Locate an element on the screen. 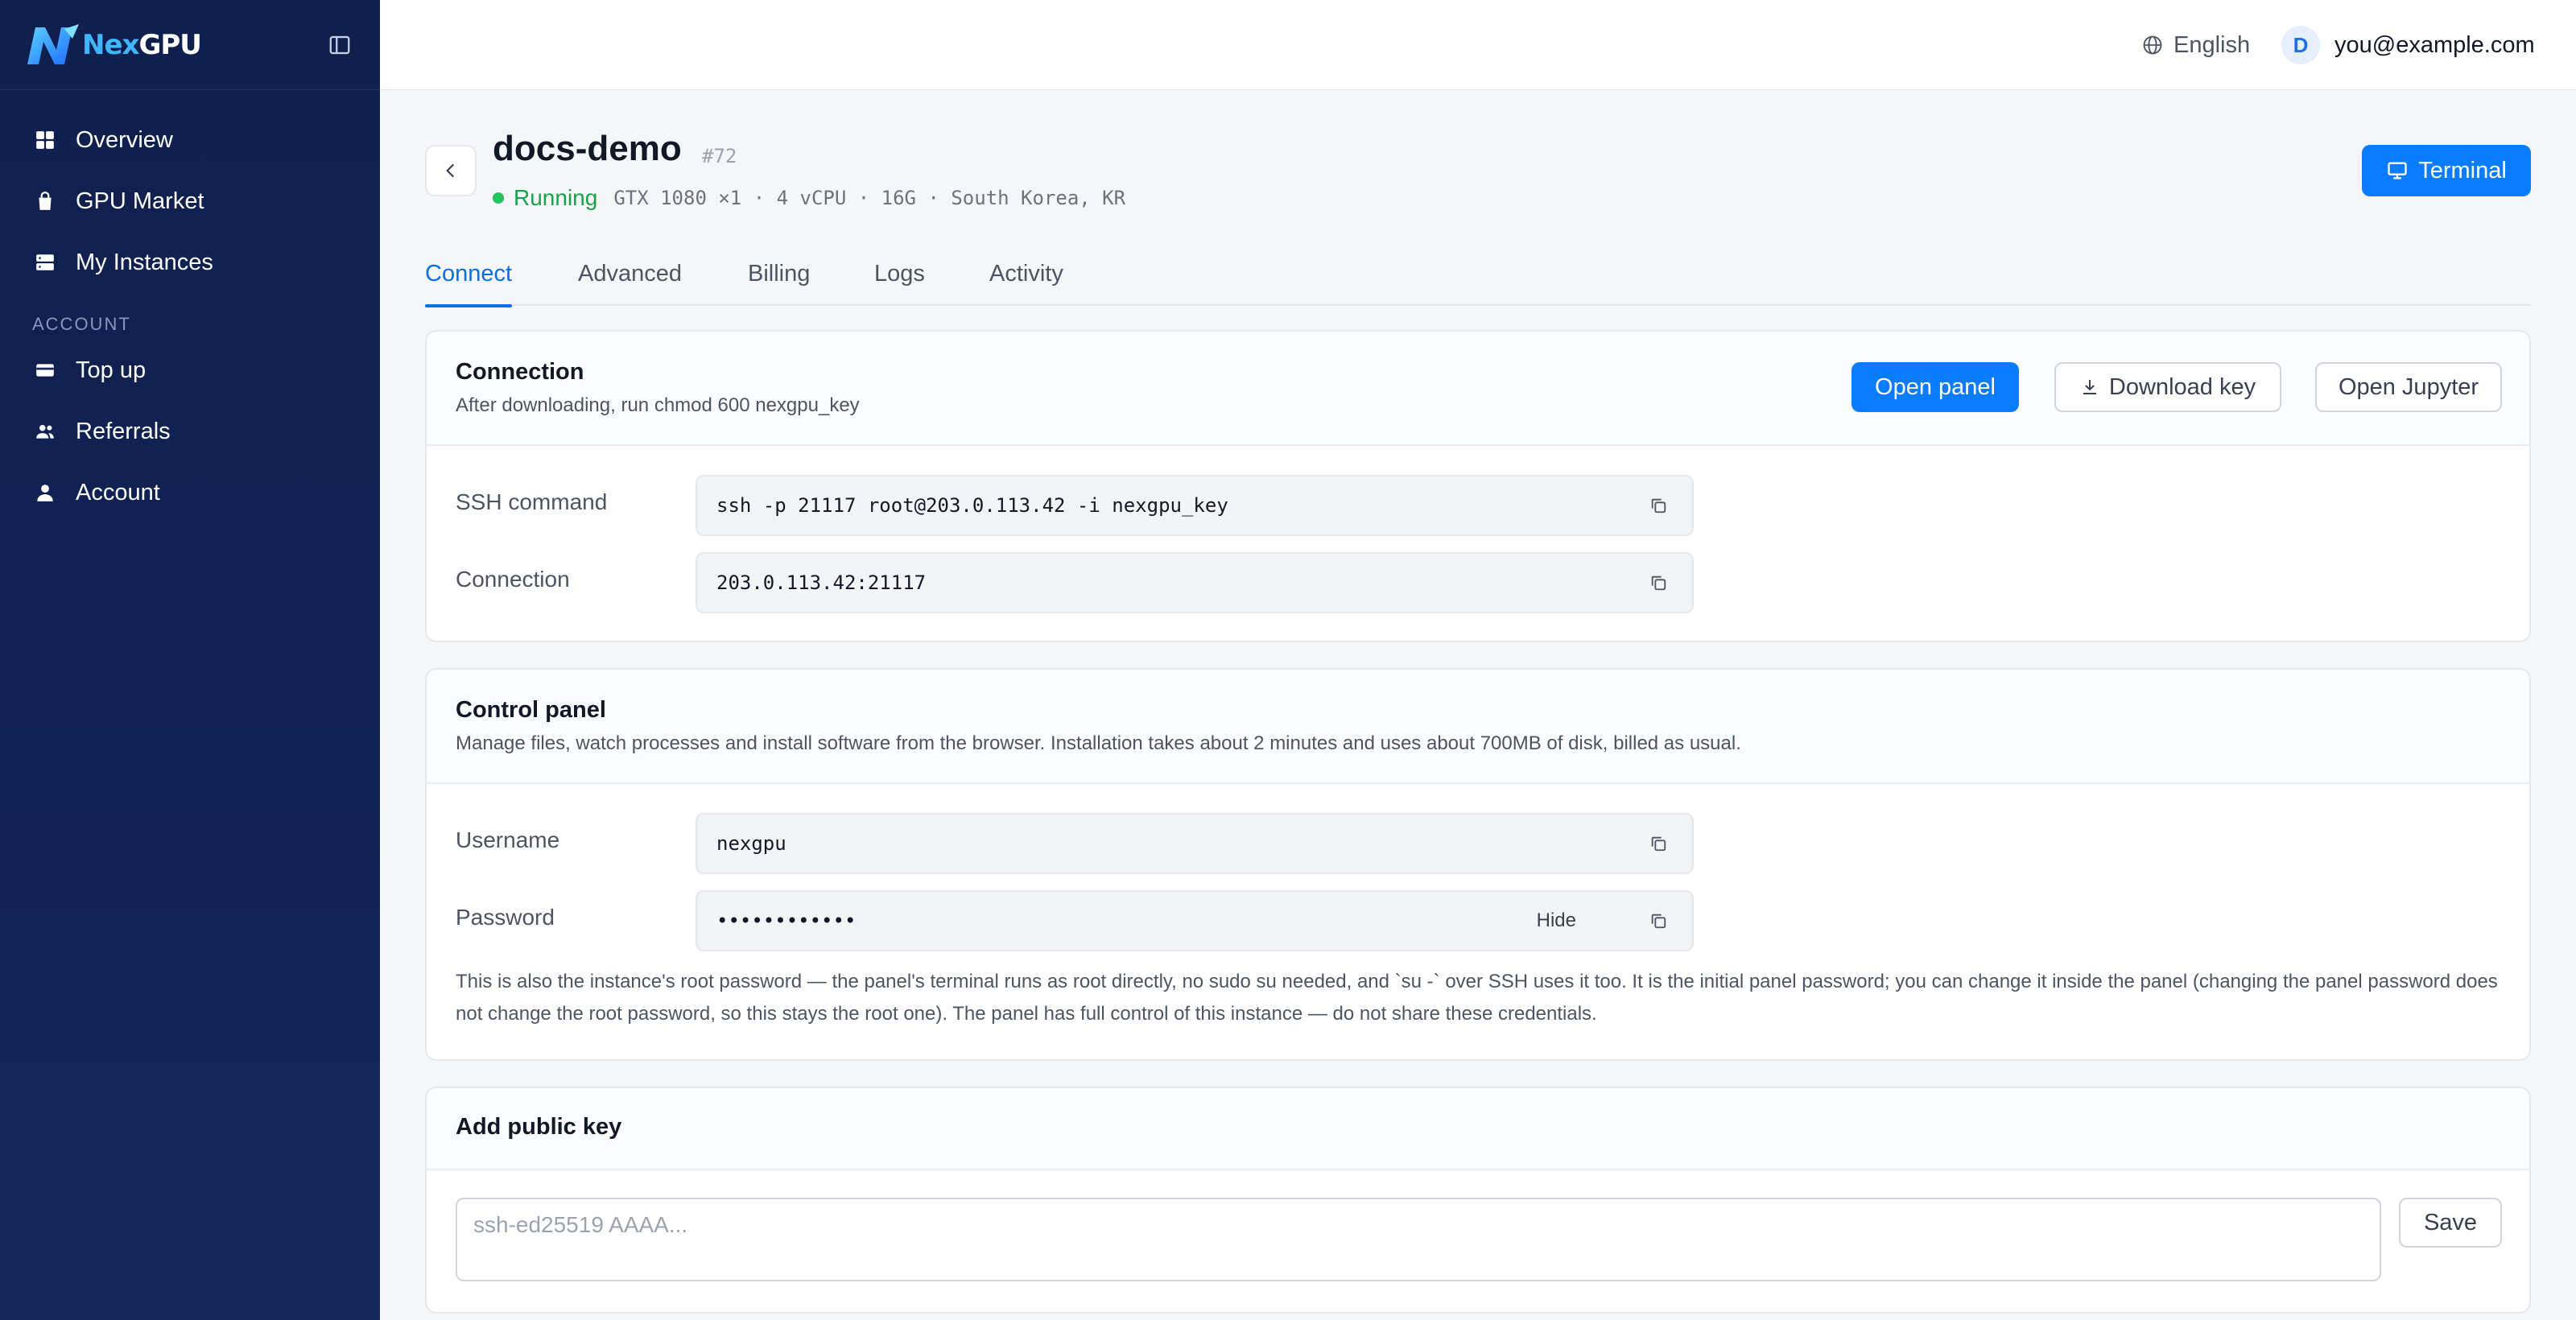 Image resolution: width=2576 pixels, height=1320 pixels. terminal-button: Terminal is located at coordinates (2446, 171).